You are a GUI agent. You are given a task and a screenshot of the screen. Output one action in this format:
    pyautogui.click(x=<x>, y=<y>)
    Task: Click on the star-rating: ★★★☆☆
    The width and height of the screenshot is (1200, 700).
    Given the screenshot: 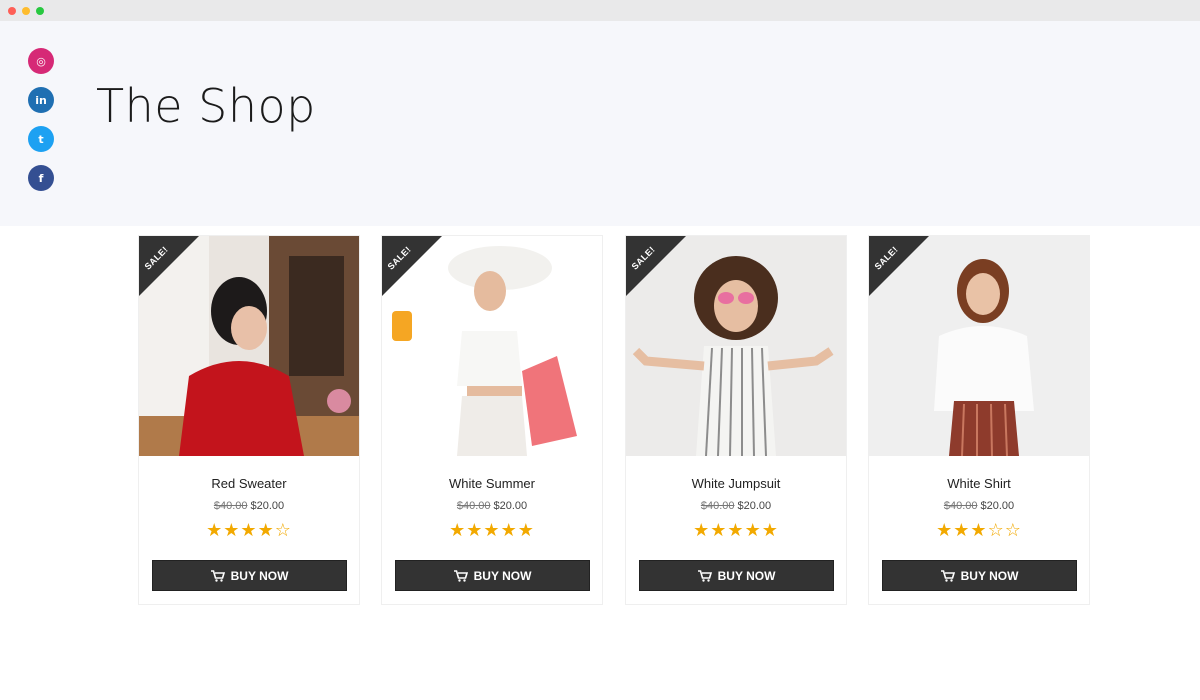 What is the action you would take?
    pyautogui.click(x=979, y=530)
    